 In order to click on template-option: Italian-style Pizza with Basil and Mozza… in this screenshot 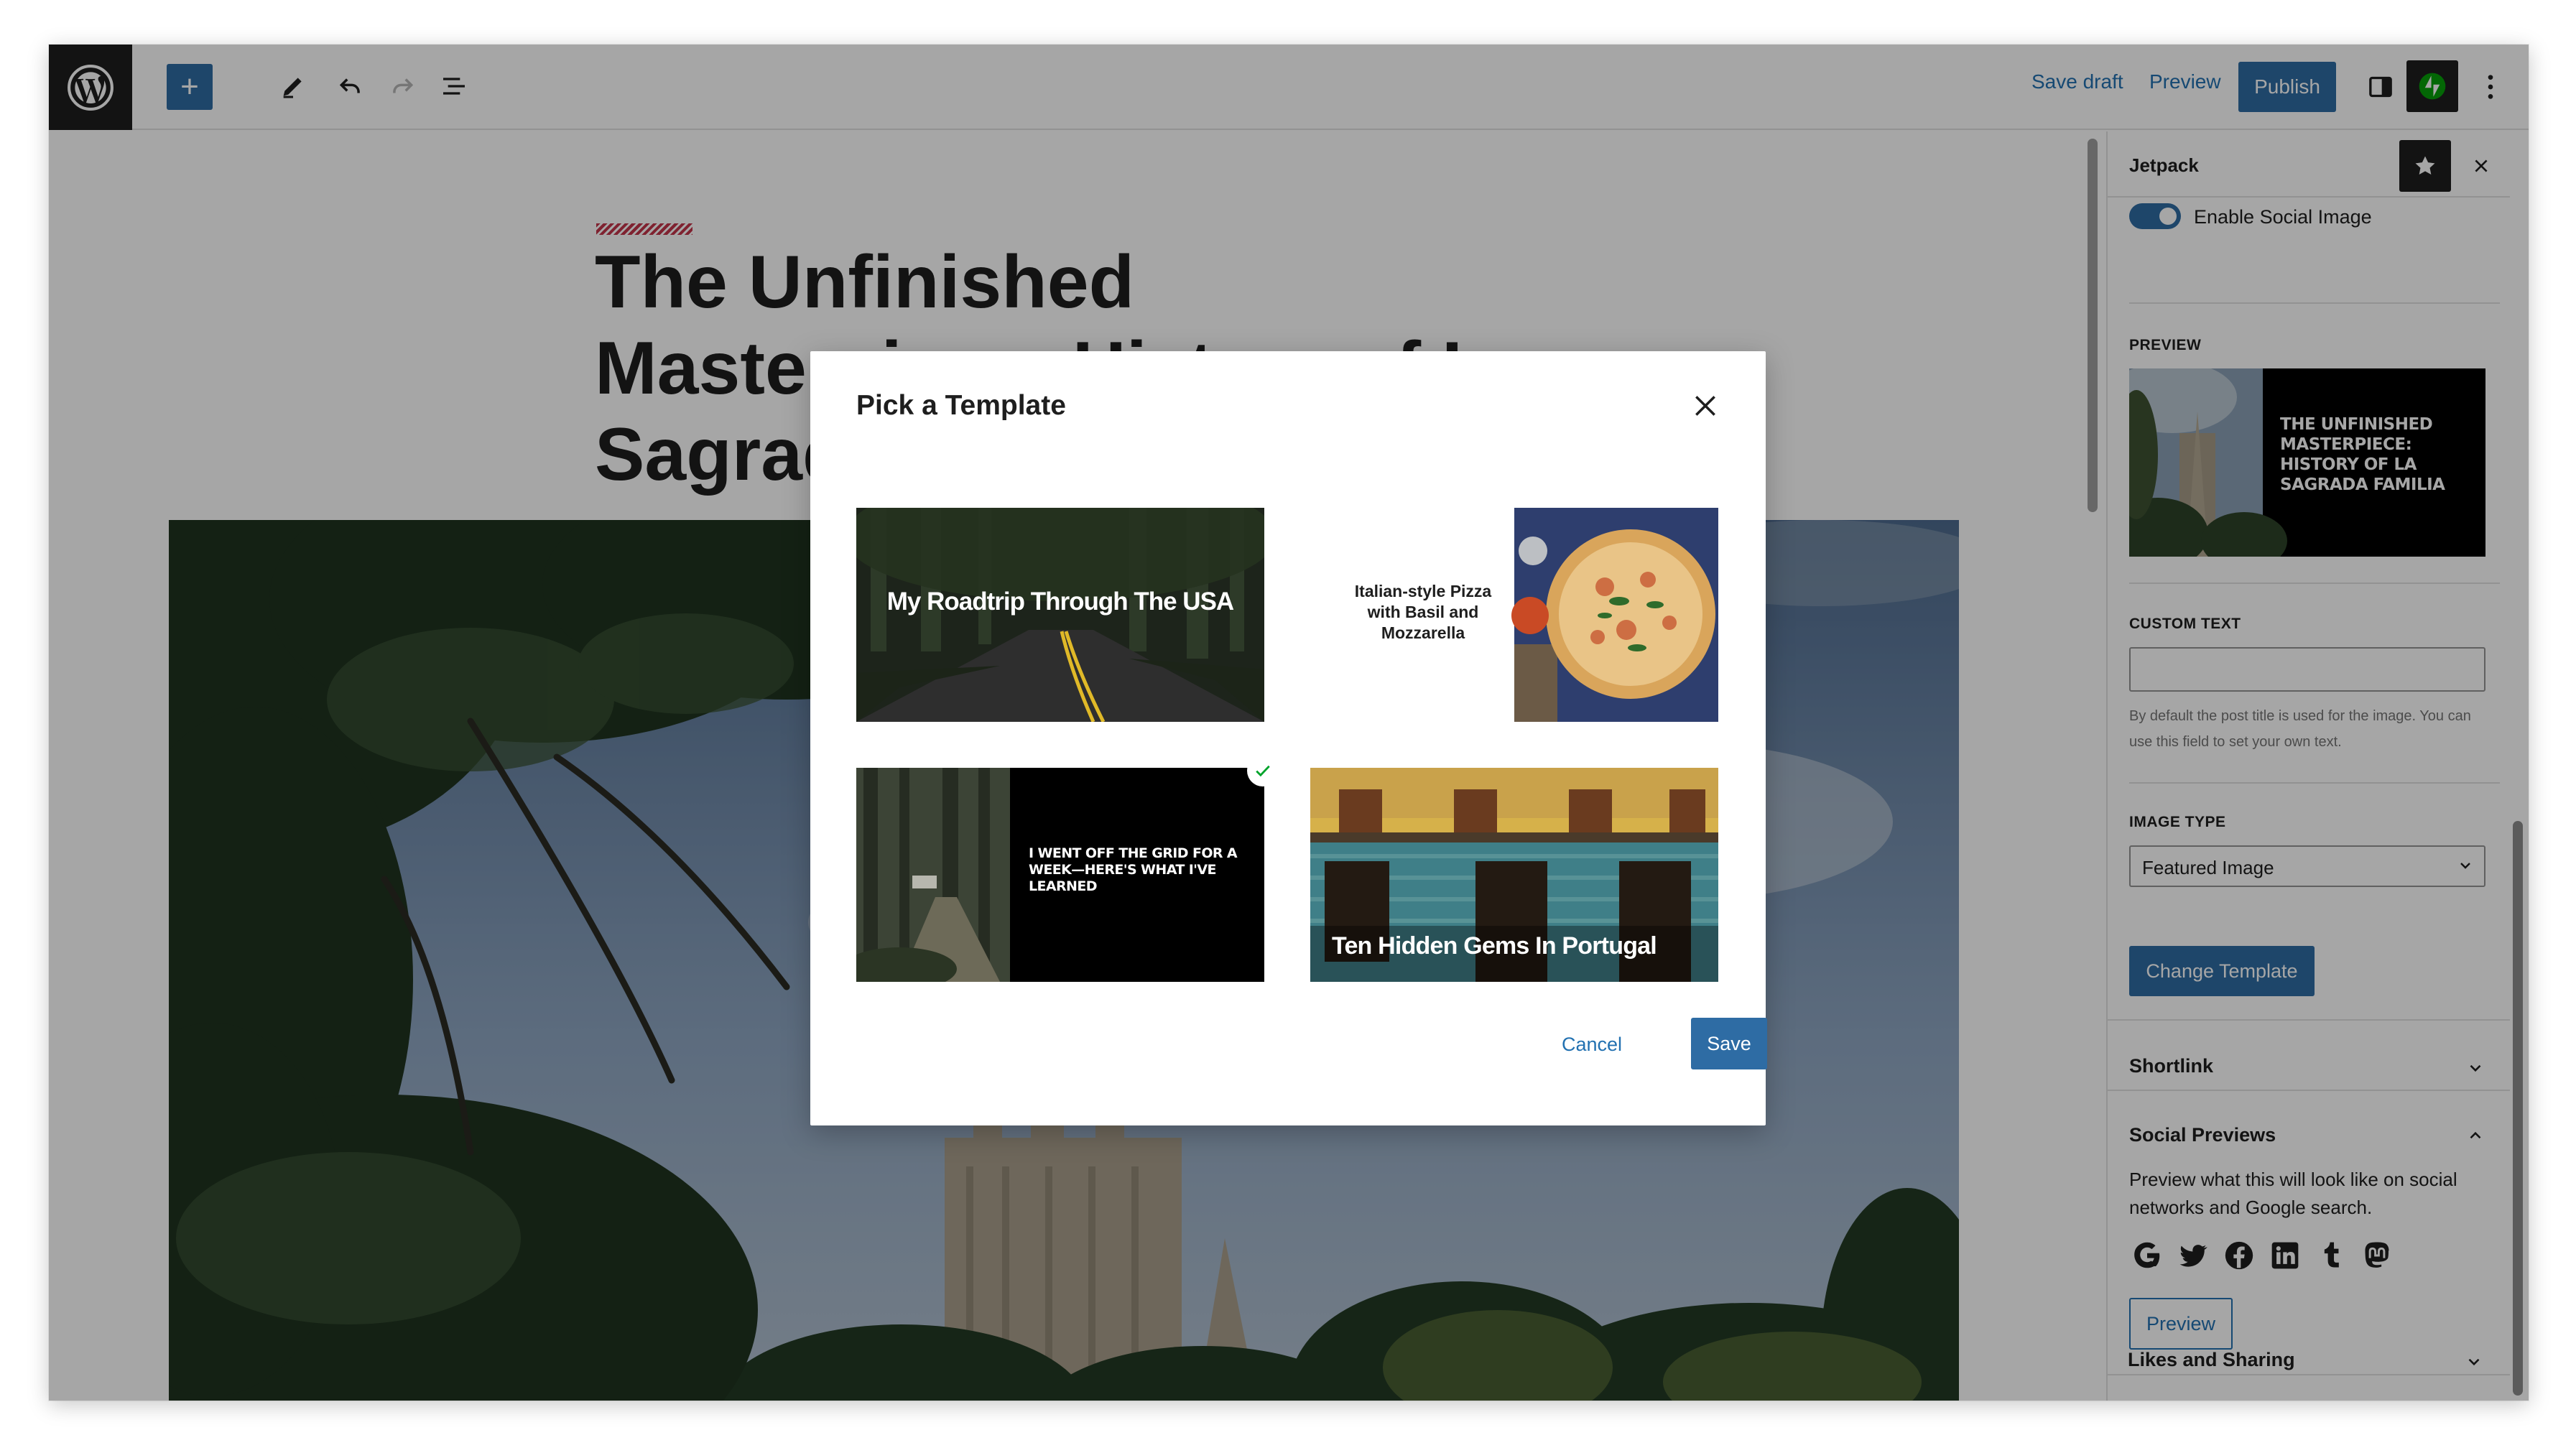, I will do `click(1514, 615)`.